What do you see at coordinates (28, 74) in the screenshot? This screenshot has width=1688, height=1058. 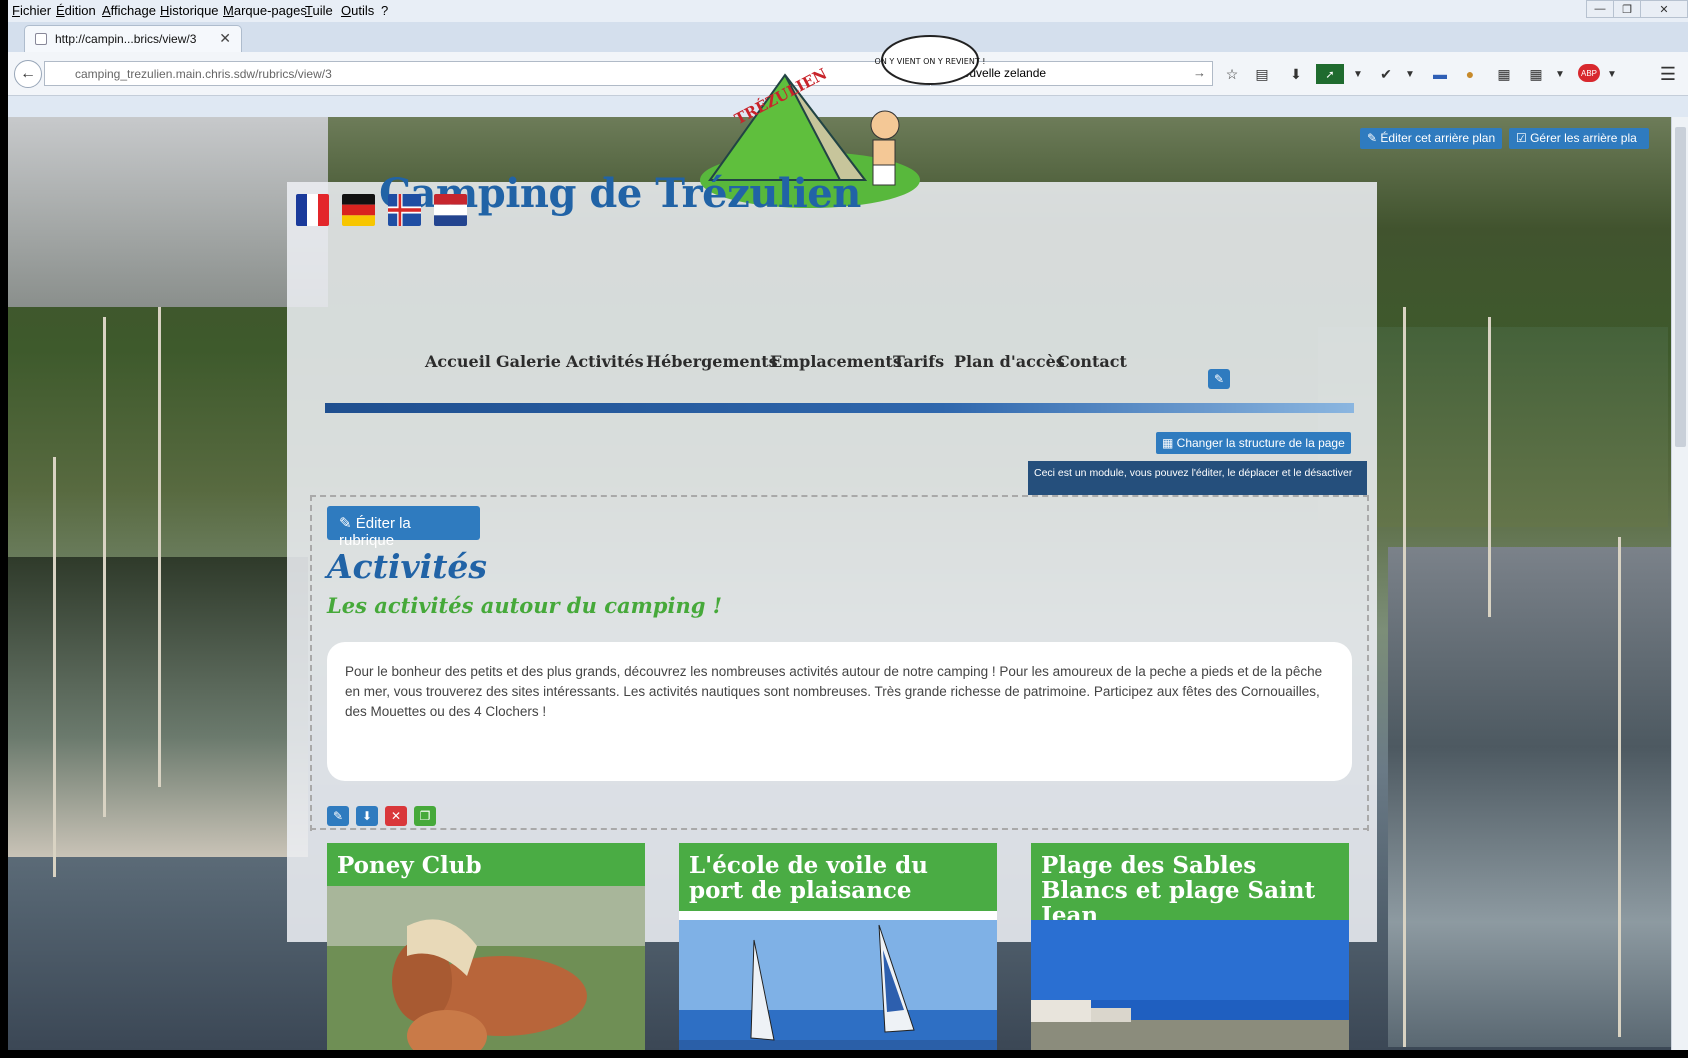 I see `back-arrow-icon: ←` at bounding box center [28, 74].